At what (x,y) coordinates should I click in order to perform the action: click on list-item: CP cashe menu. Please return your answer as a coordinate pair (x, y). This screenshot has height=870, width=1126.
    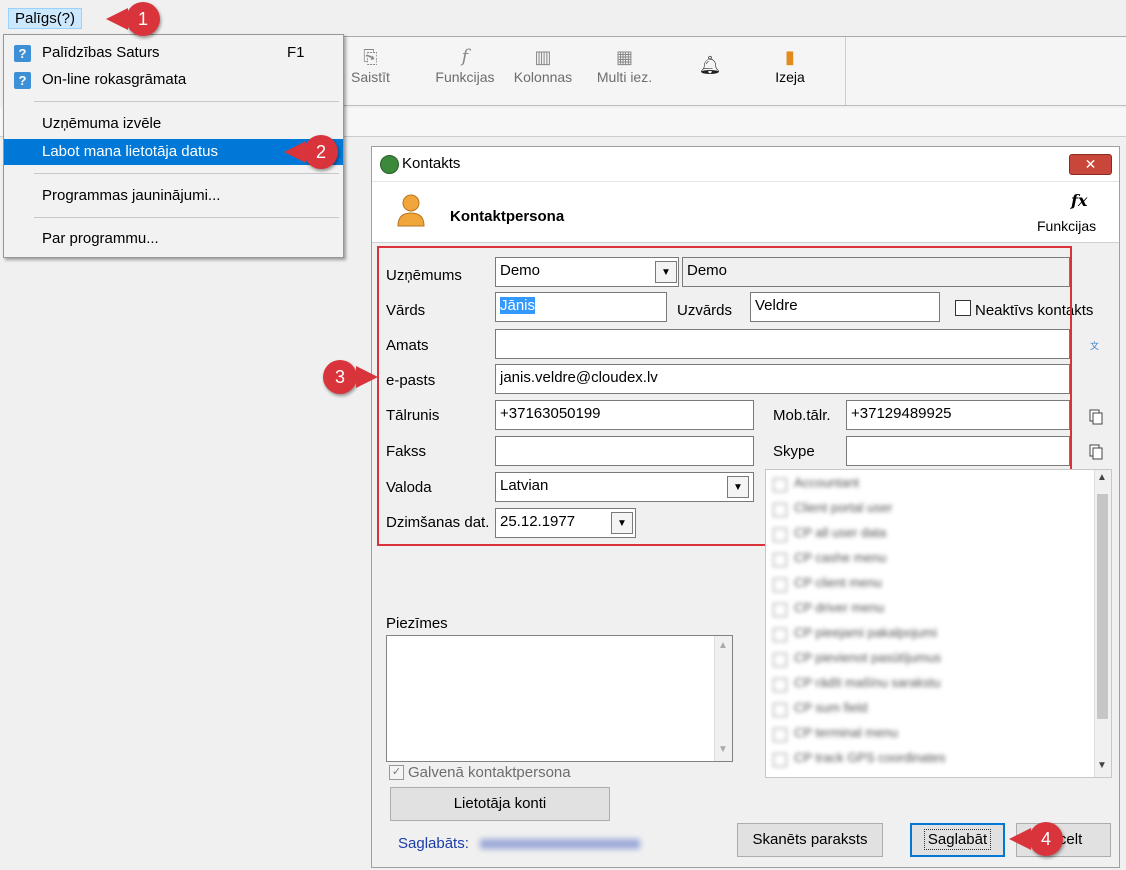
    Looking at the image, I should click on (925, 559).